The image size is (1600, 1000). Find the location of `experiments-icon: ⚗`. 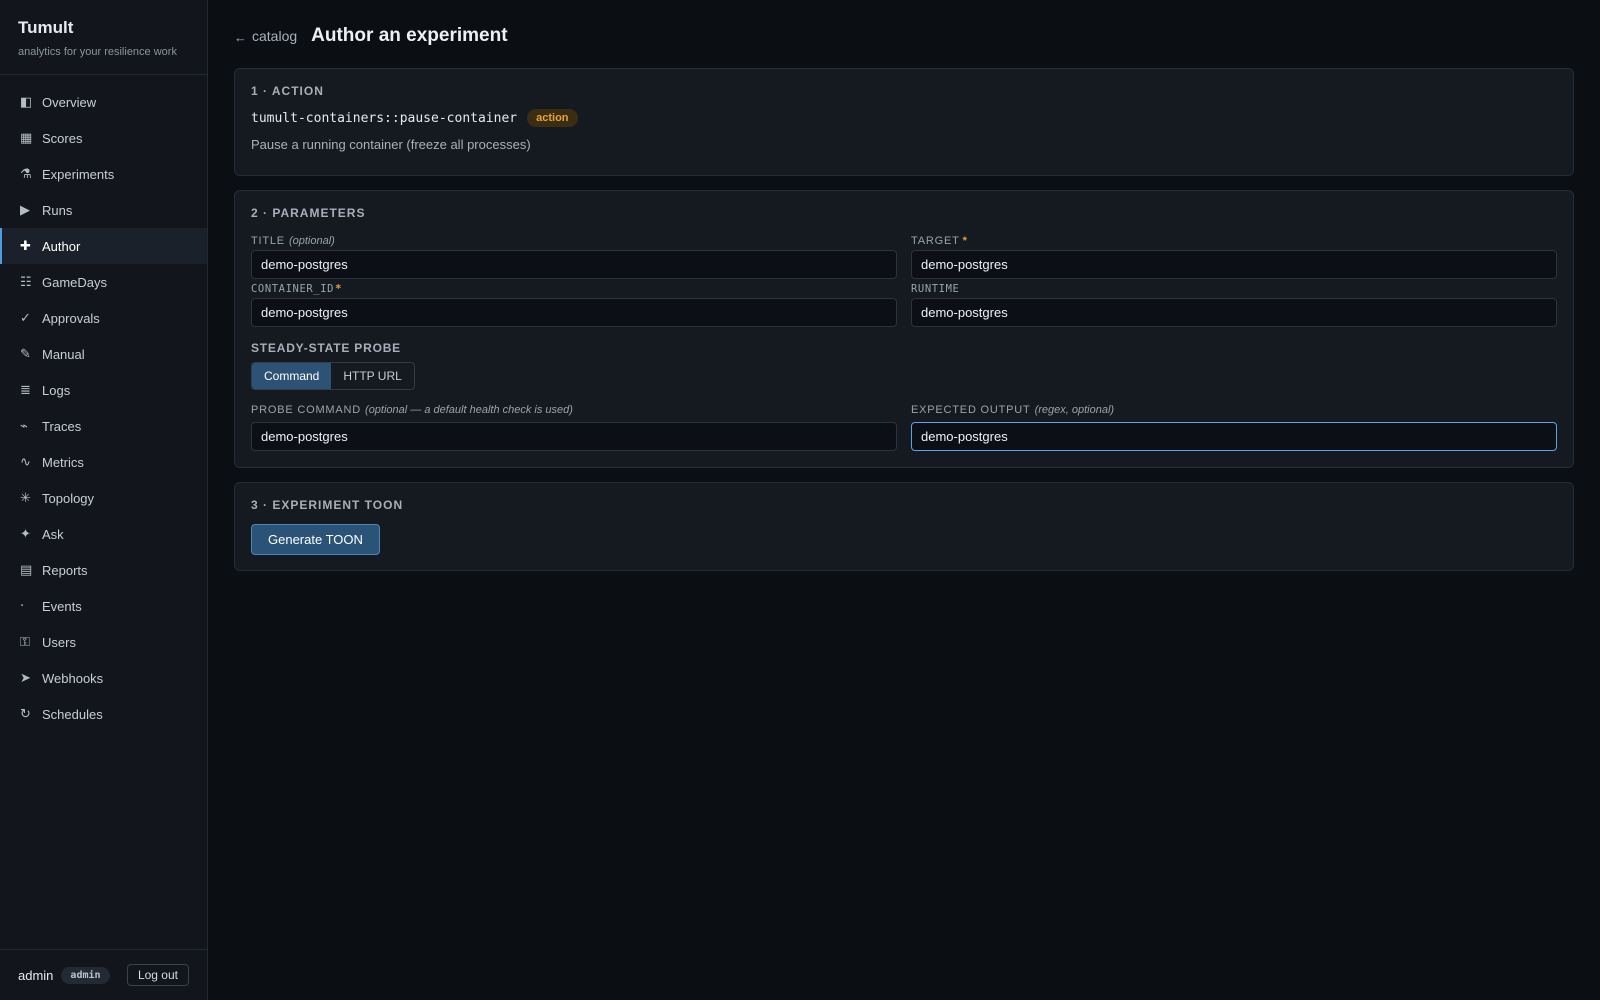

experiments-icon: ⚗ is located at coordinates (26, 173).